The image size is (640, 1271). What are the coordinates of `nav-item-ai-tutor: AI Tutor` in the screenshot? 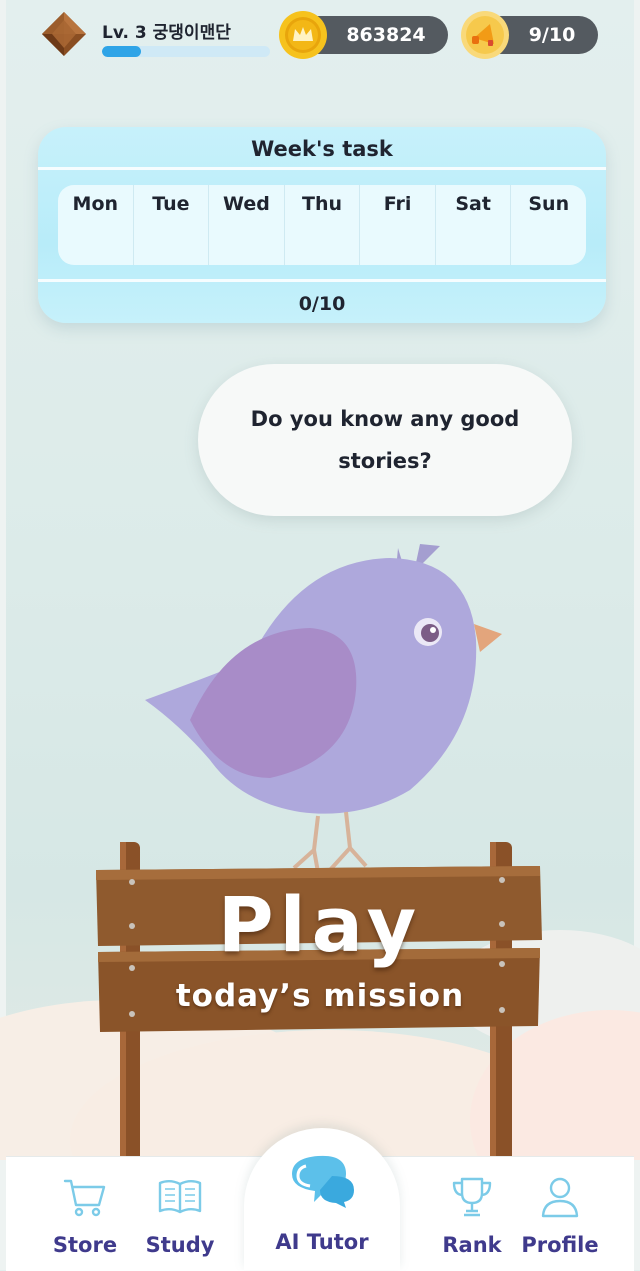 It's located at (322, 1199).